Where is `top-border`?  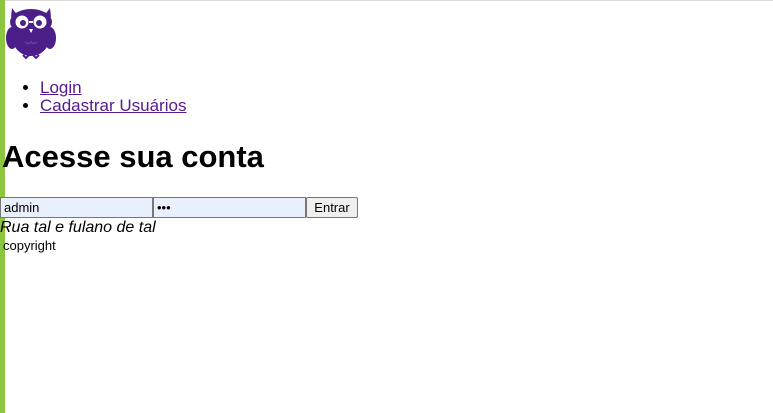
top-border is located at coordinates (386, 0).